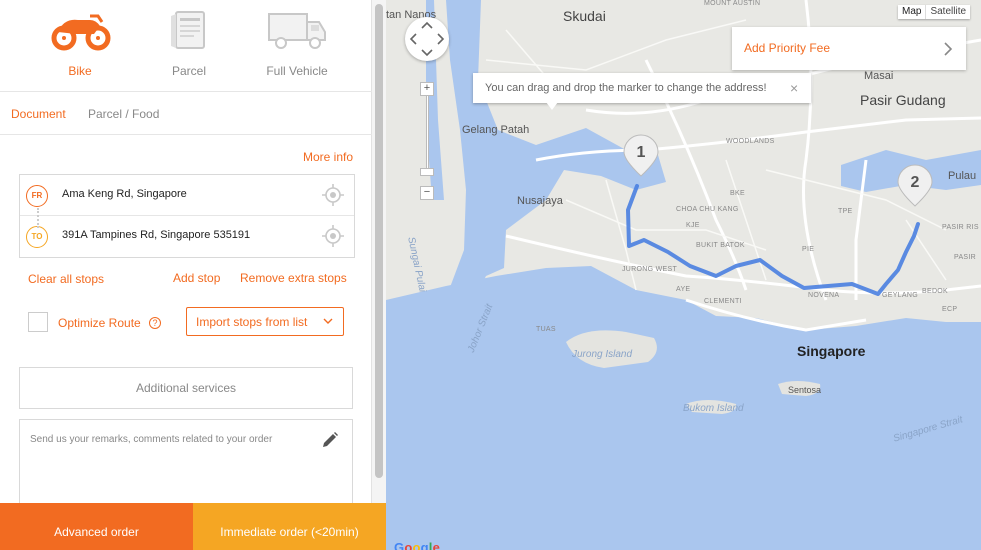  I want to click on route-marker-number: 1, so click(641, 152).